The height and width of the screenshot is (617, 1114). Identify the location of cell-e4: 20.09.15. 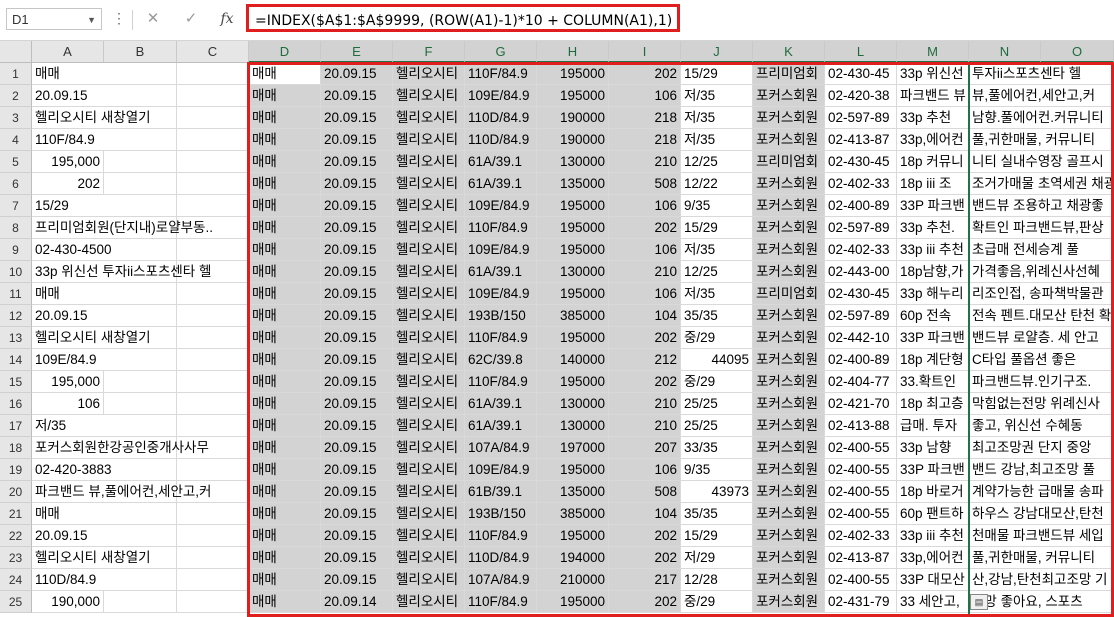
(357, 140).